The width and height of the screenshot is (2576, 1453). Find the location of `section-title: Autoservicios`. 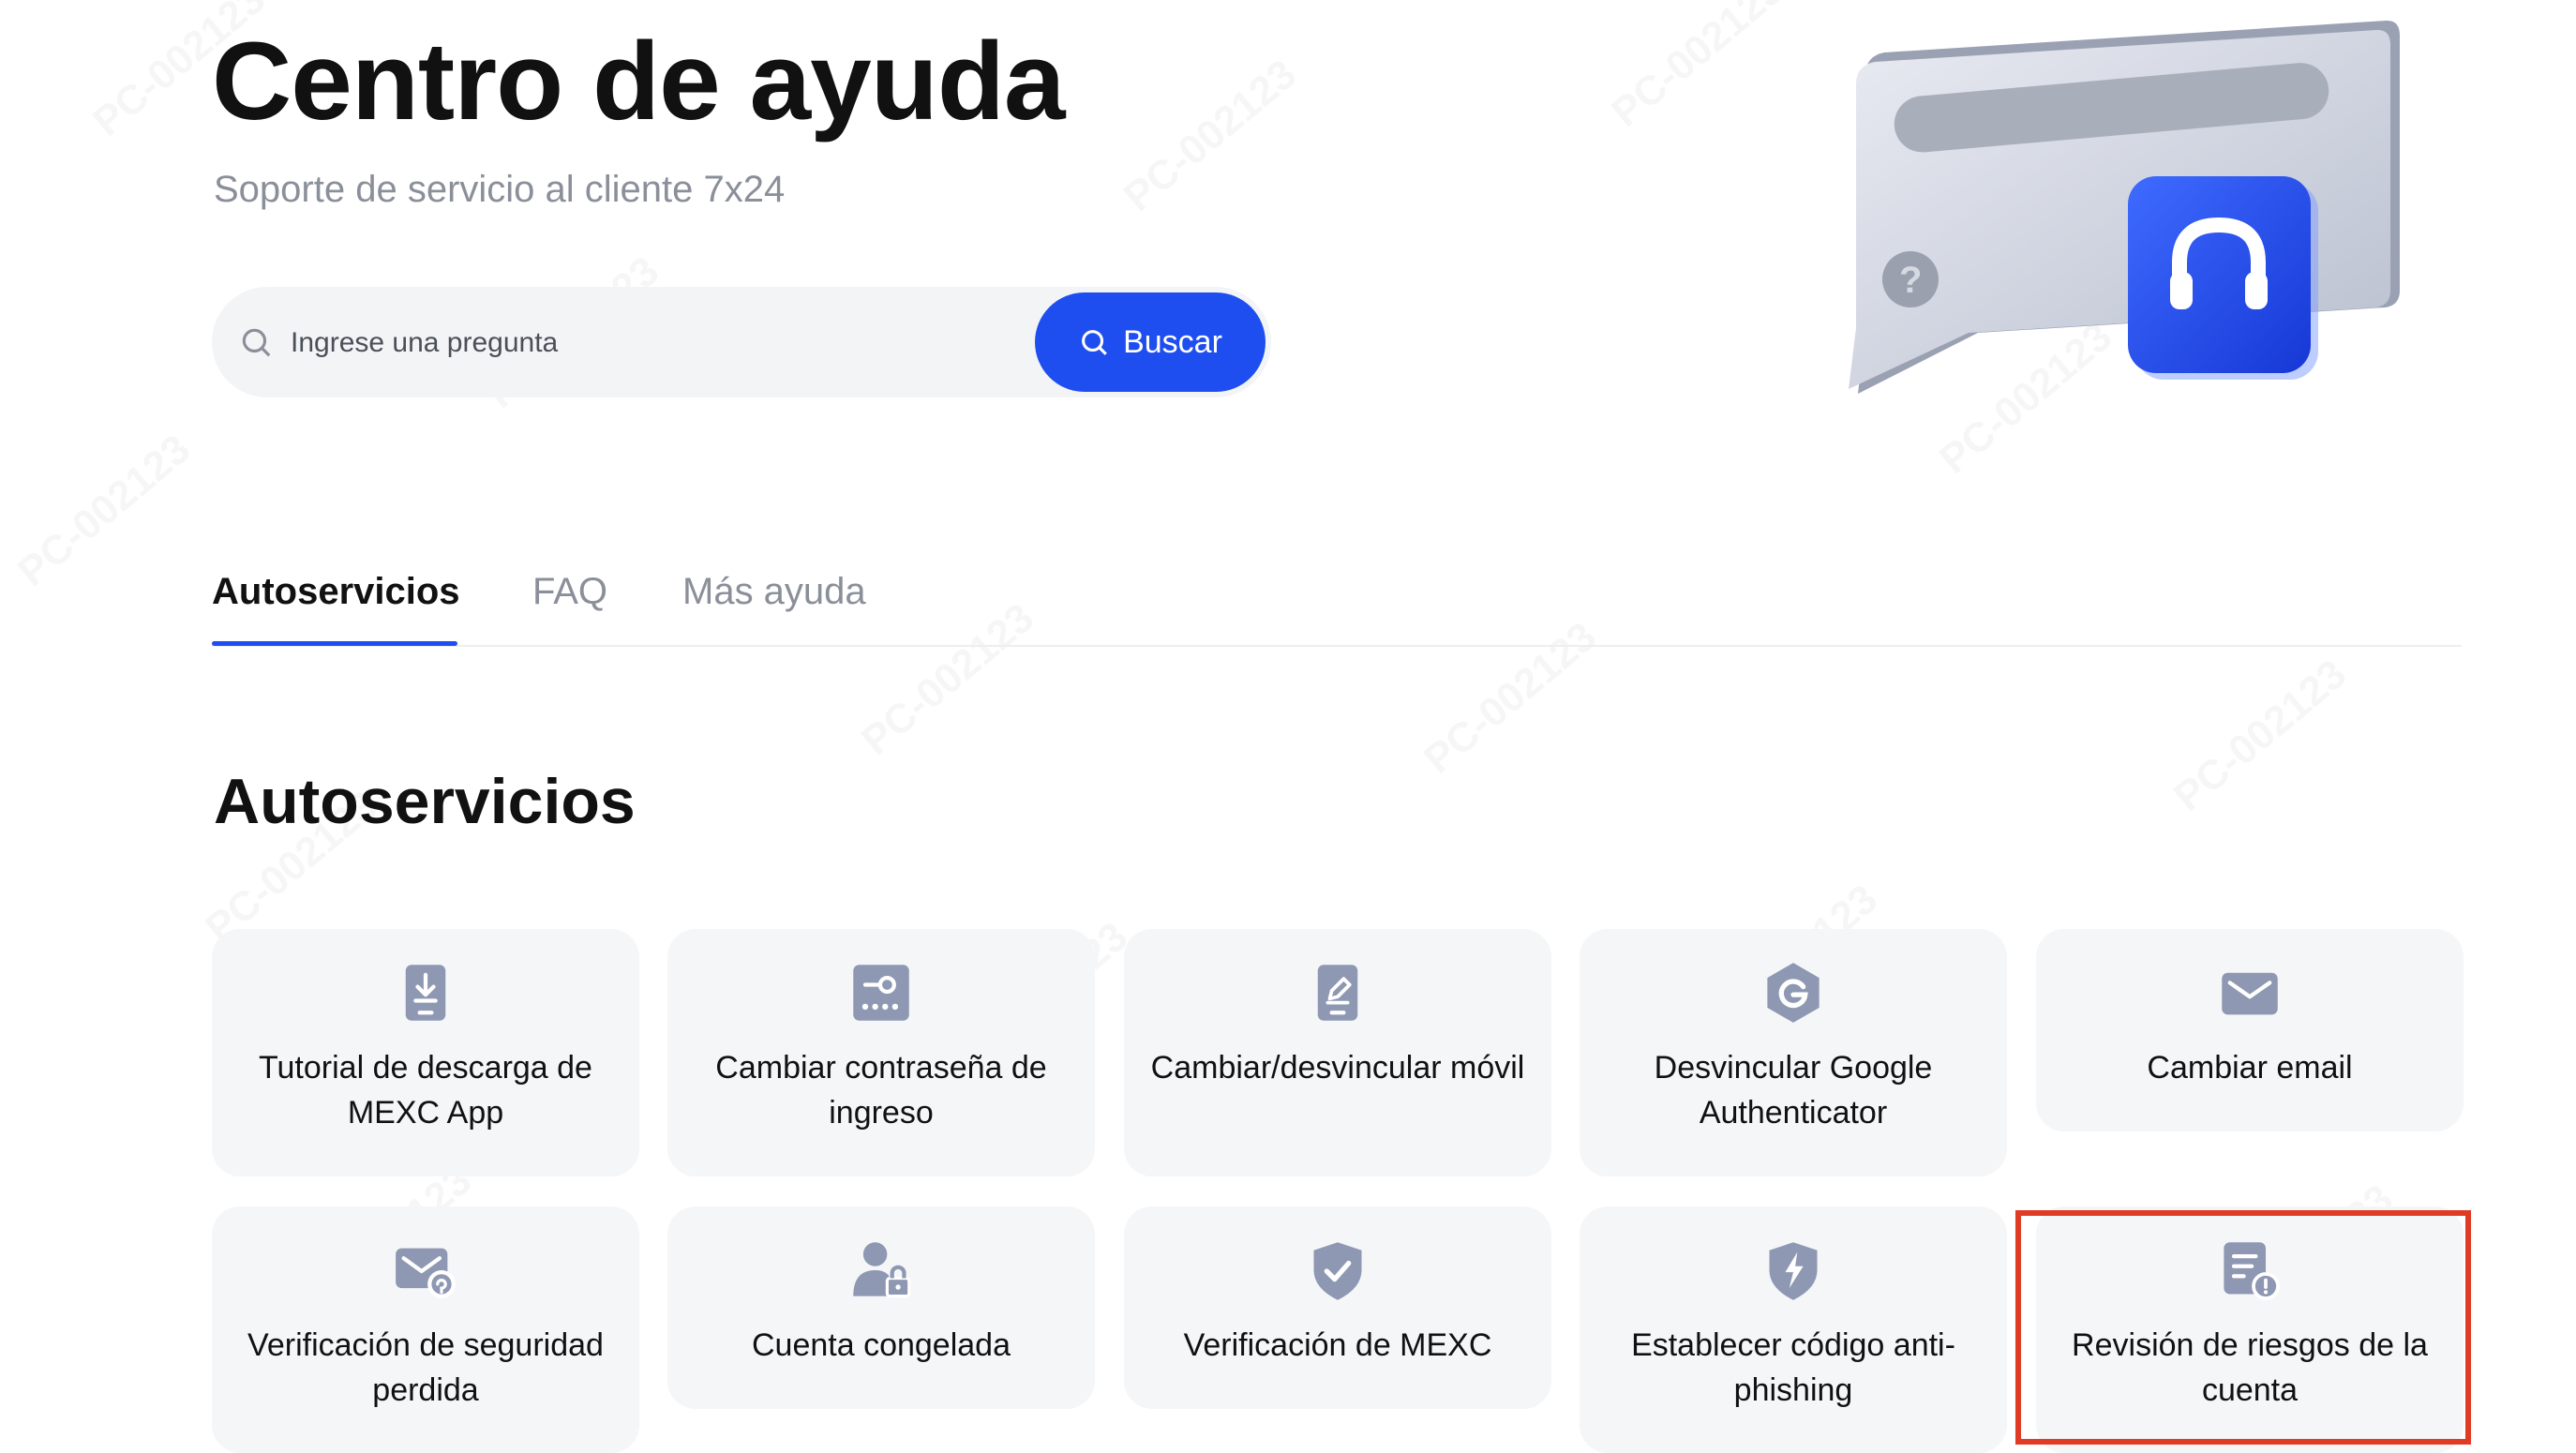

section-title: Autoservicios is located at coordinates (425, 801).